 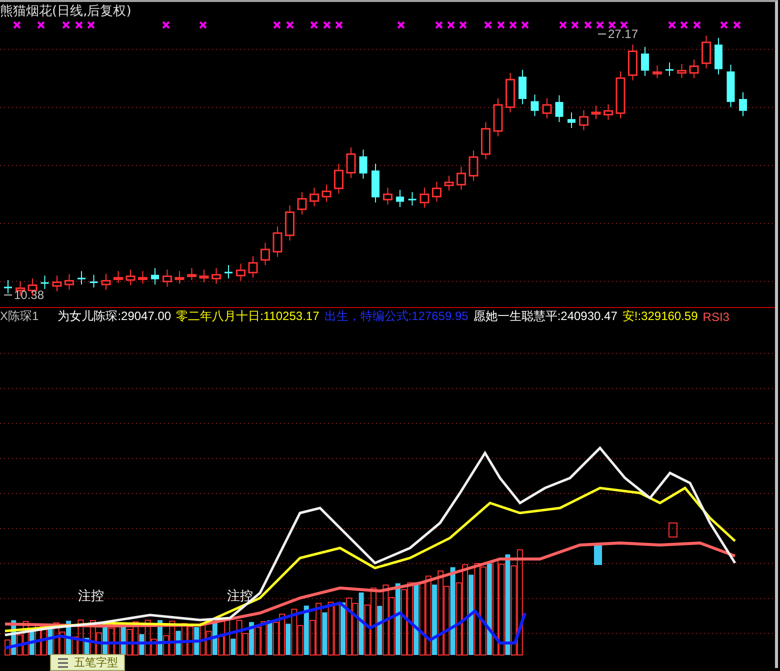 I want to click on ime-status-bar: 五笔字型, so click(x=87, y=662).